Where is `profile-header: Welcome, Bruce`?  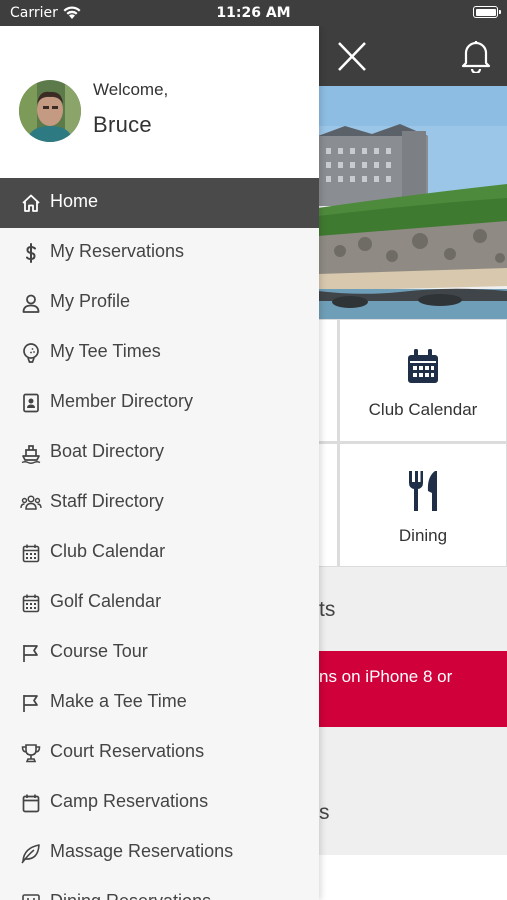
profile-header: Welcome, Bruce is located at coordinates (159, 102).